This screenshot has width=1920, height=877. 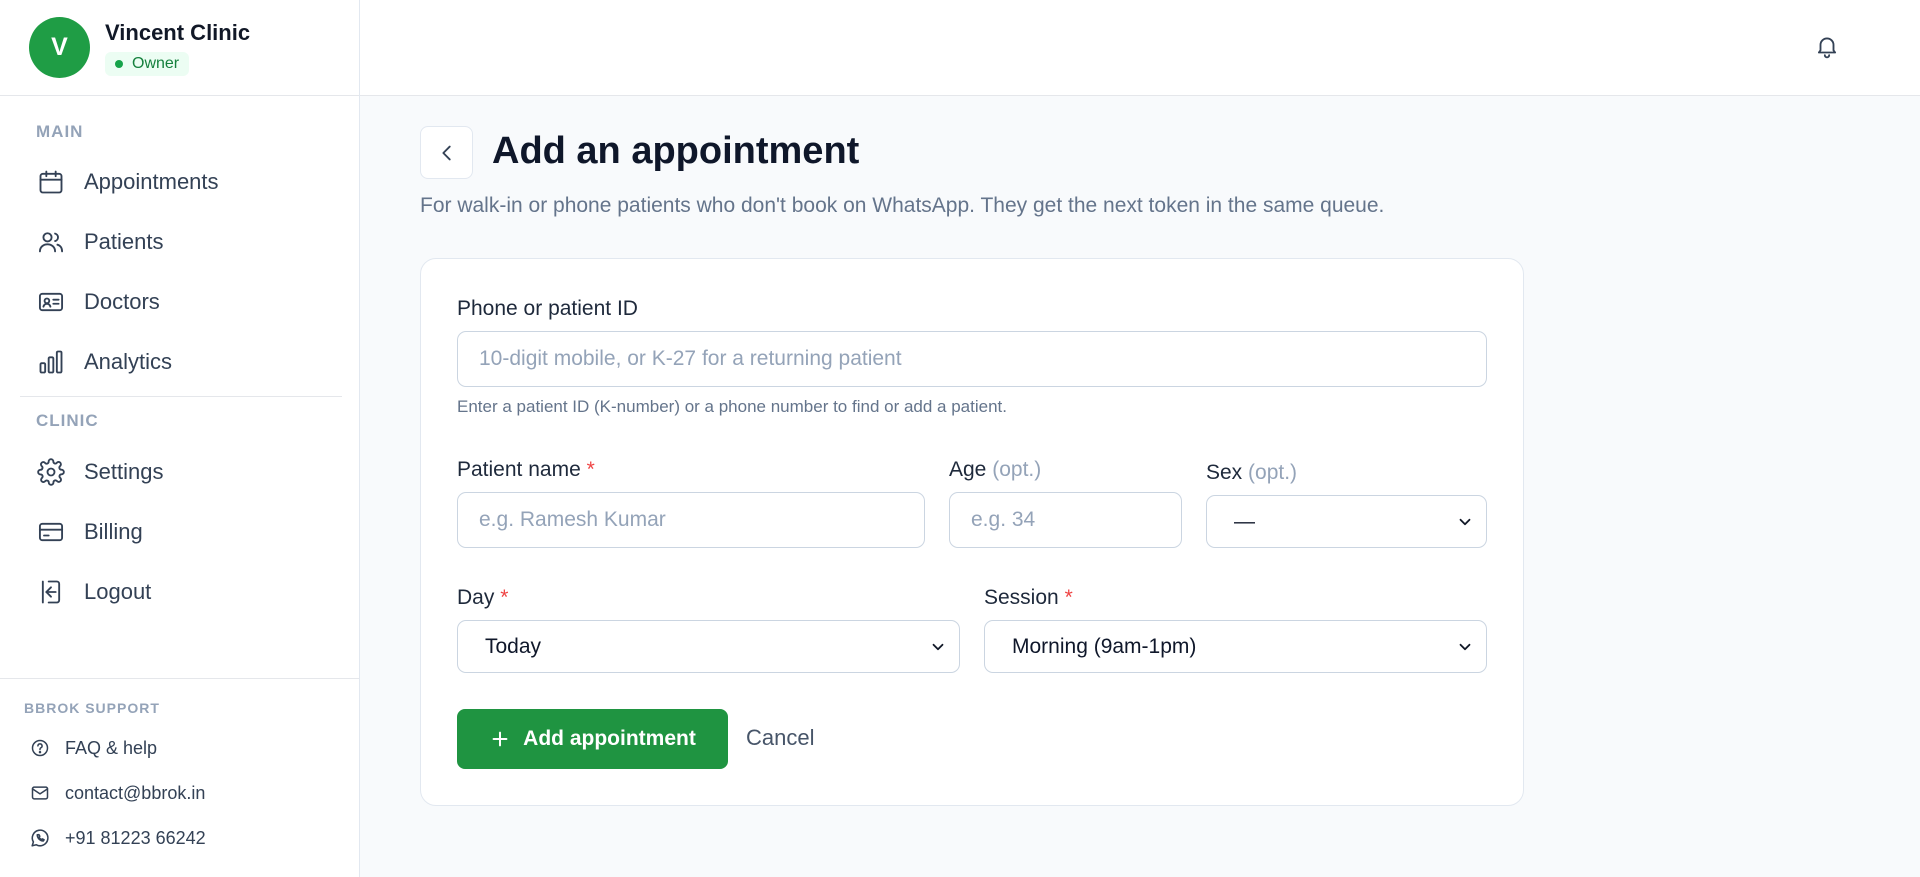 I want to click on credit-card-icon, so click(x=50, y=532).